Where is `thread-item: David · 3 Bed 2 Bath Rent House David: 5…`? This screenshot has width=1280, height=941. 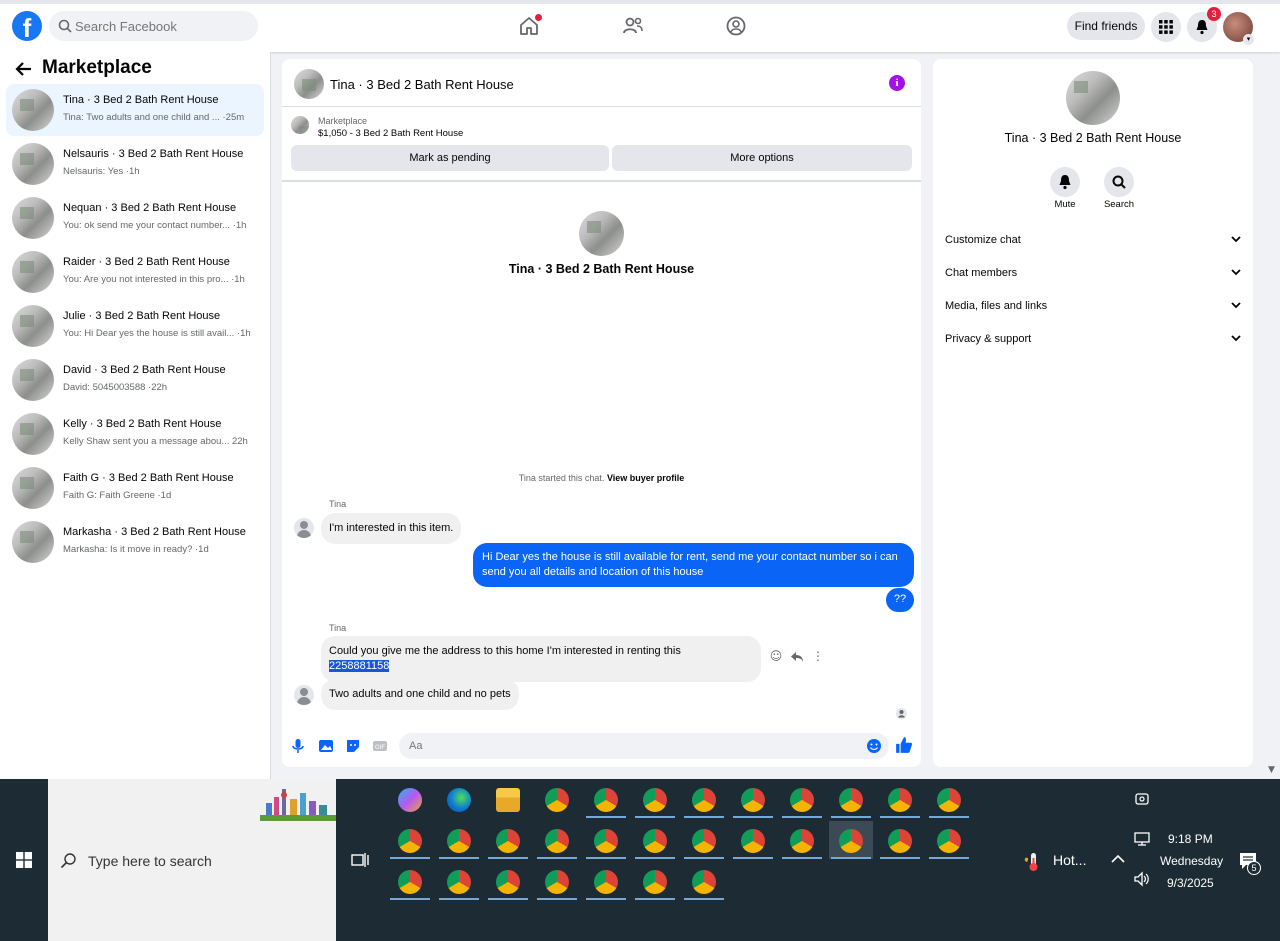 thread-item: David · 3 Bed 2 Bath Rent House David: 5… is located at coordinates (135, 380).